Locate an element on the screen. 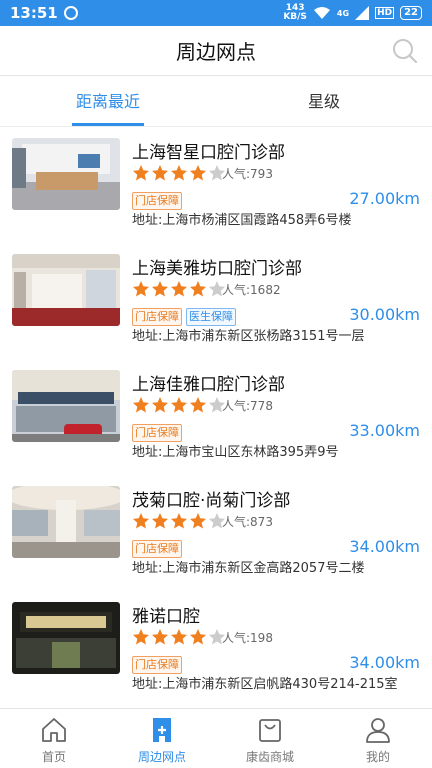 The height and width of the screenshot is (768, 432). address: 地址:上海市浦东新区金高路2057号二楼 is located at coordinates (277, 569).